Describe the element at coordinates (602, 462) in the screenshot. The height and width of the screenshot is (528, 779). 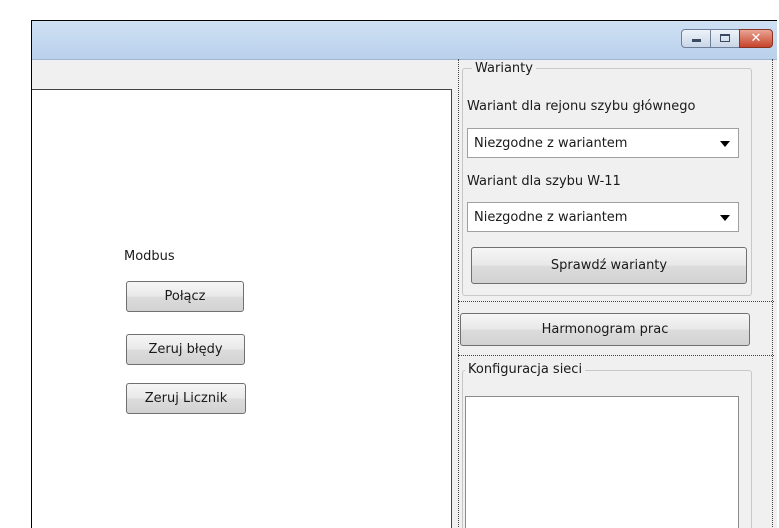
I see `network-config-textarea` at that location.